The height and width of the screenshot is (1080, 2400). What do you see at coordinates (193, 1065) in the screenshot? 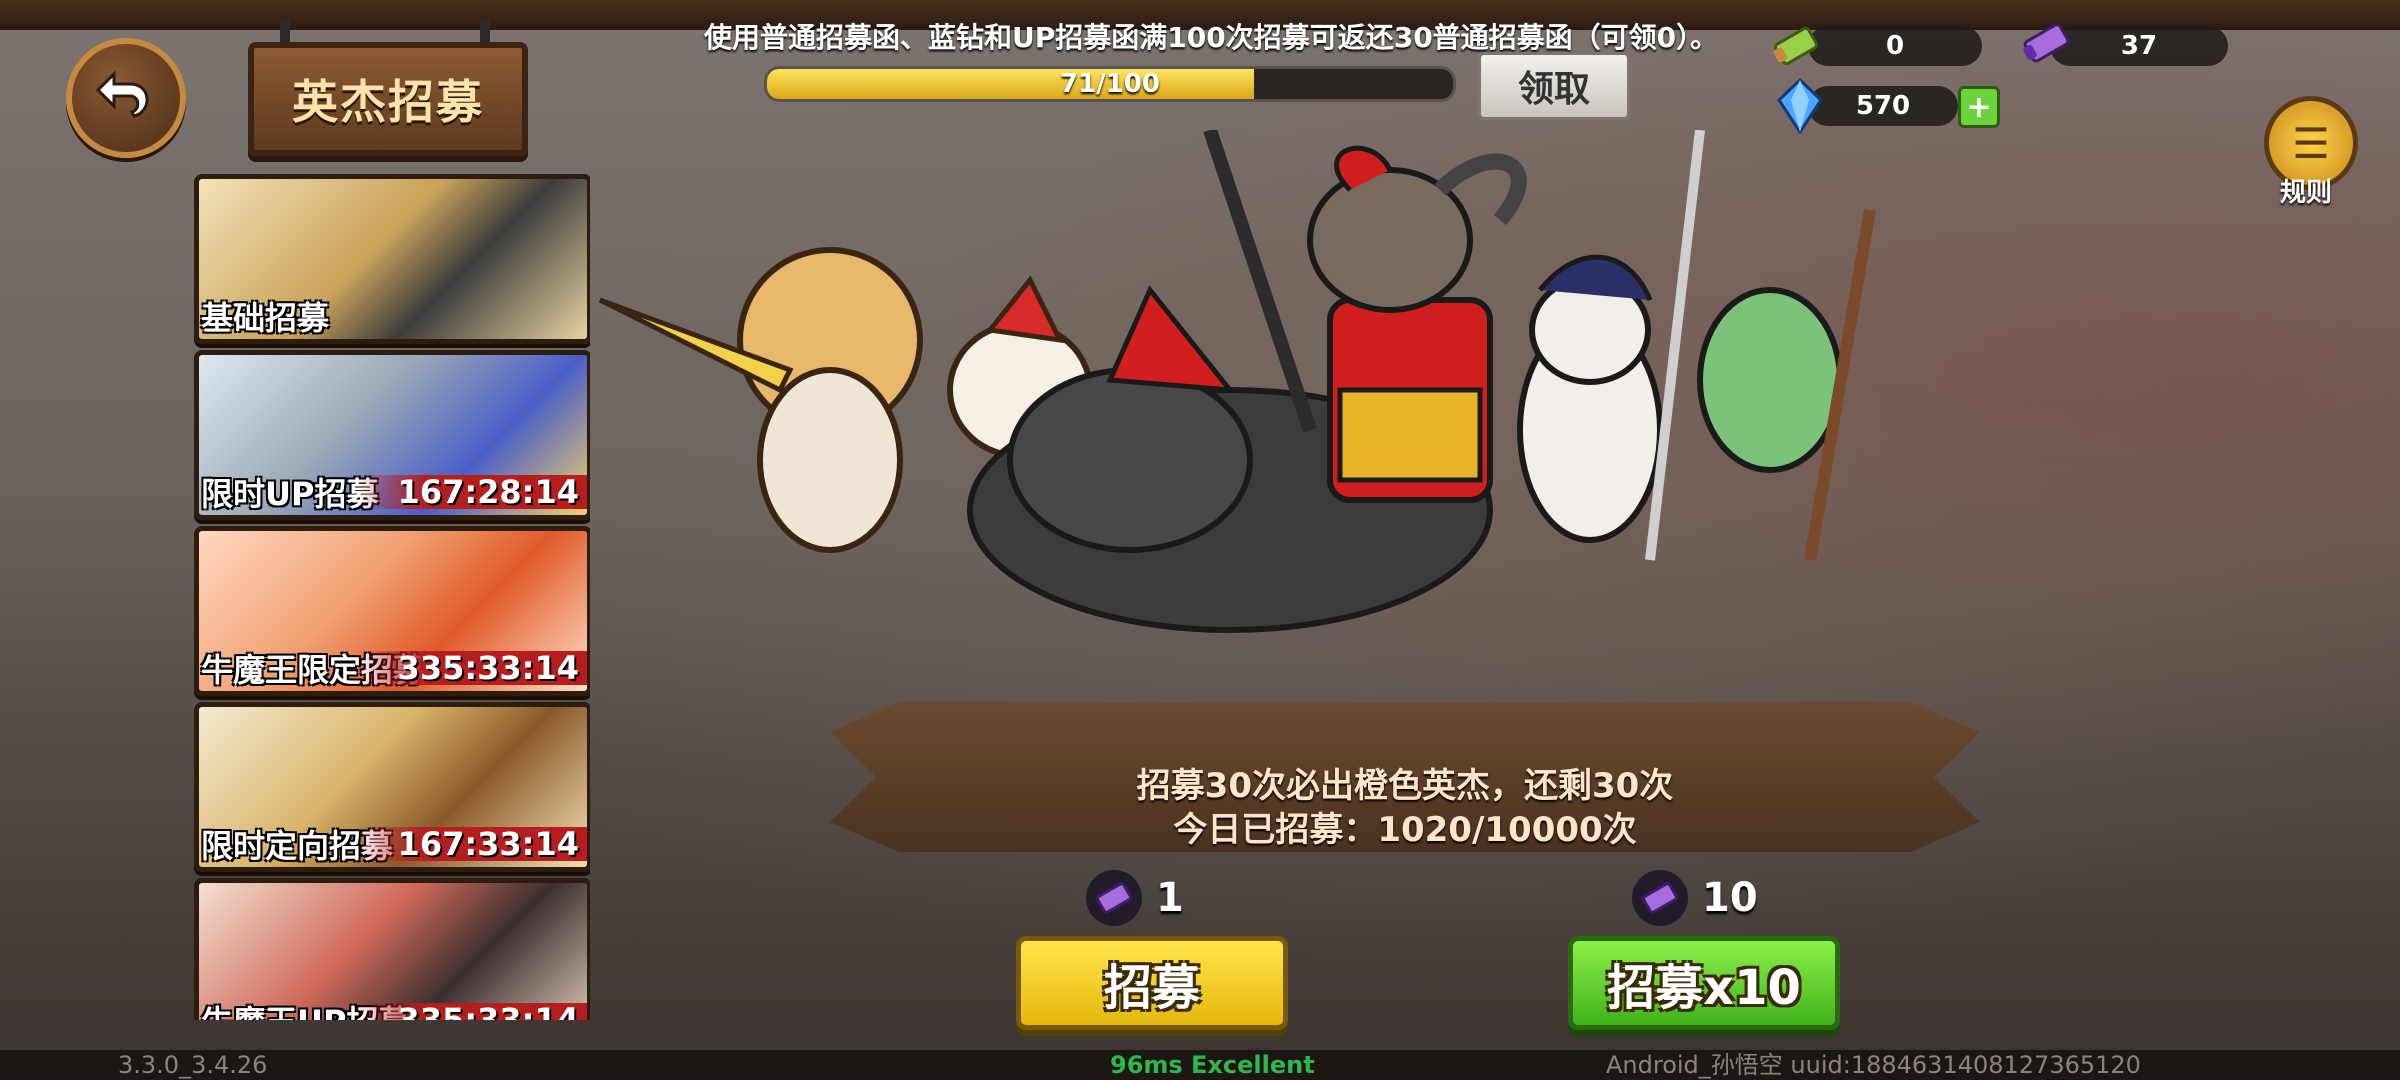
I see `version-text: 3.3.0_3.4.26` at bounding box center [193, 1065].